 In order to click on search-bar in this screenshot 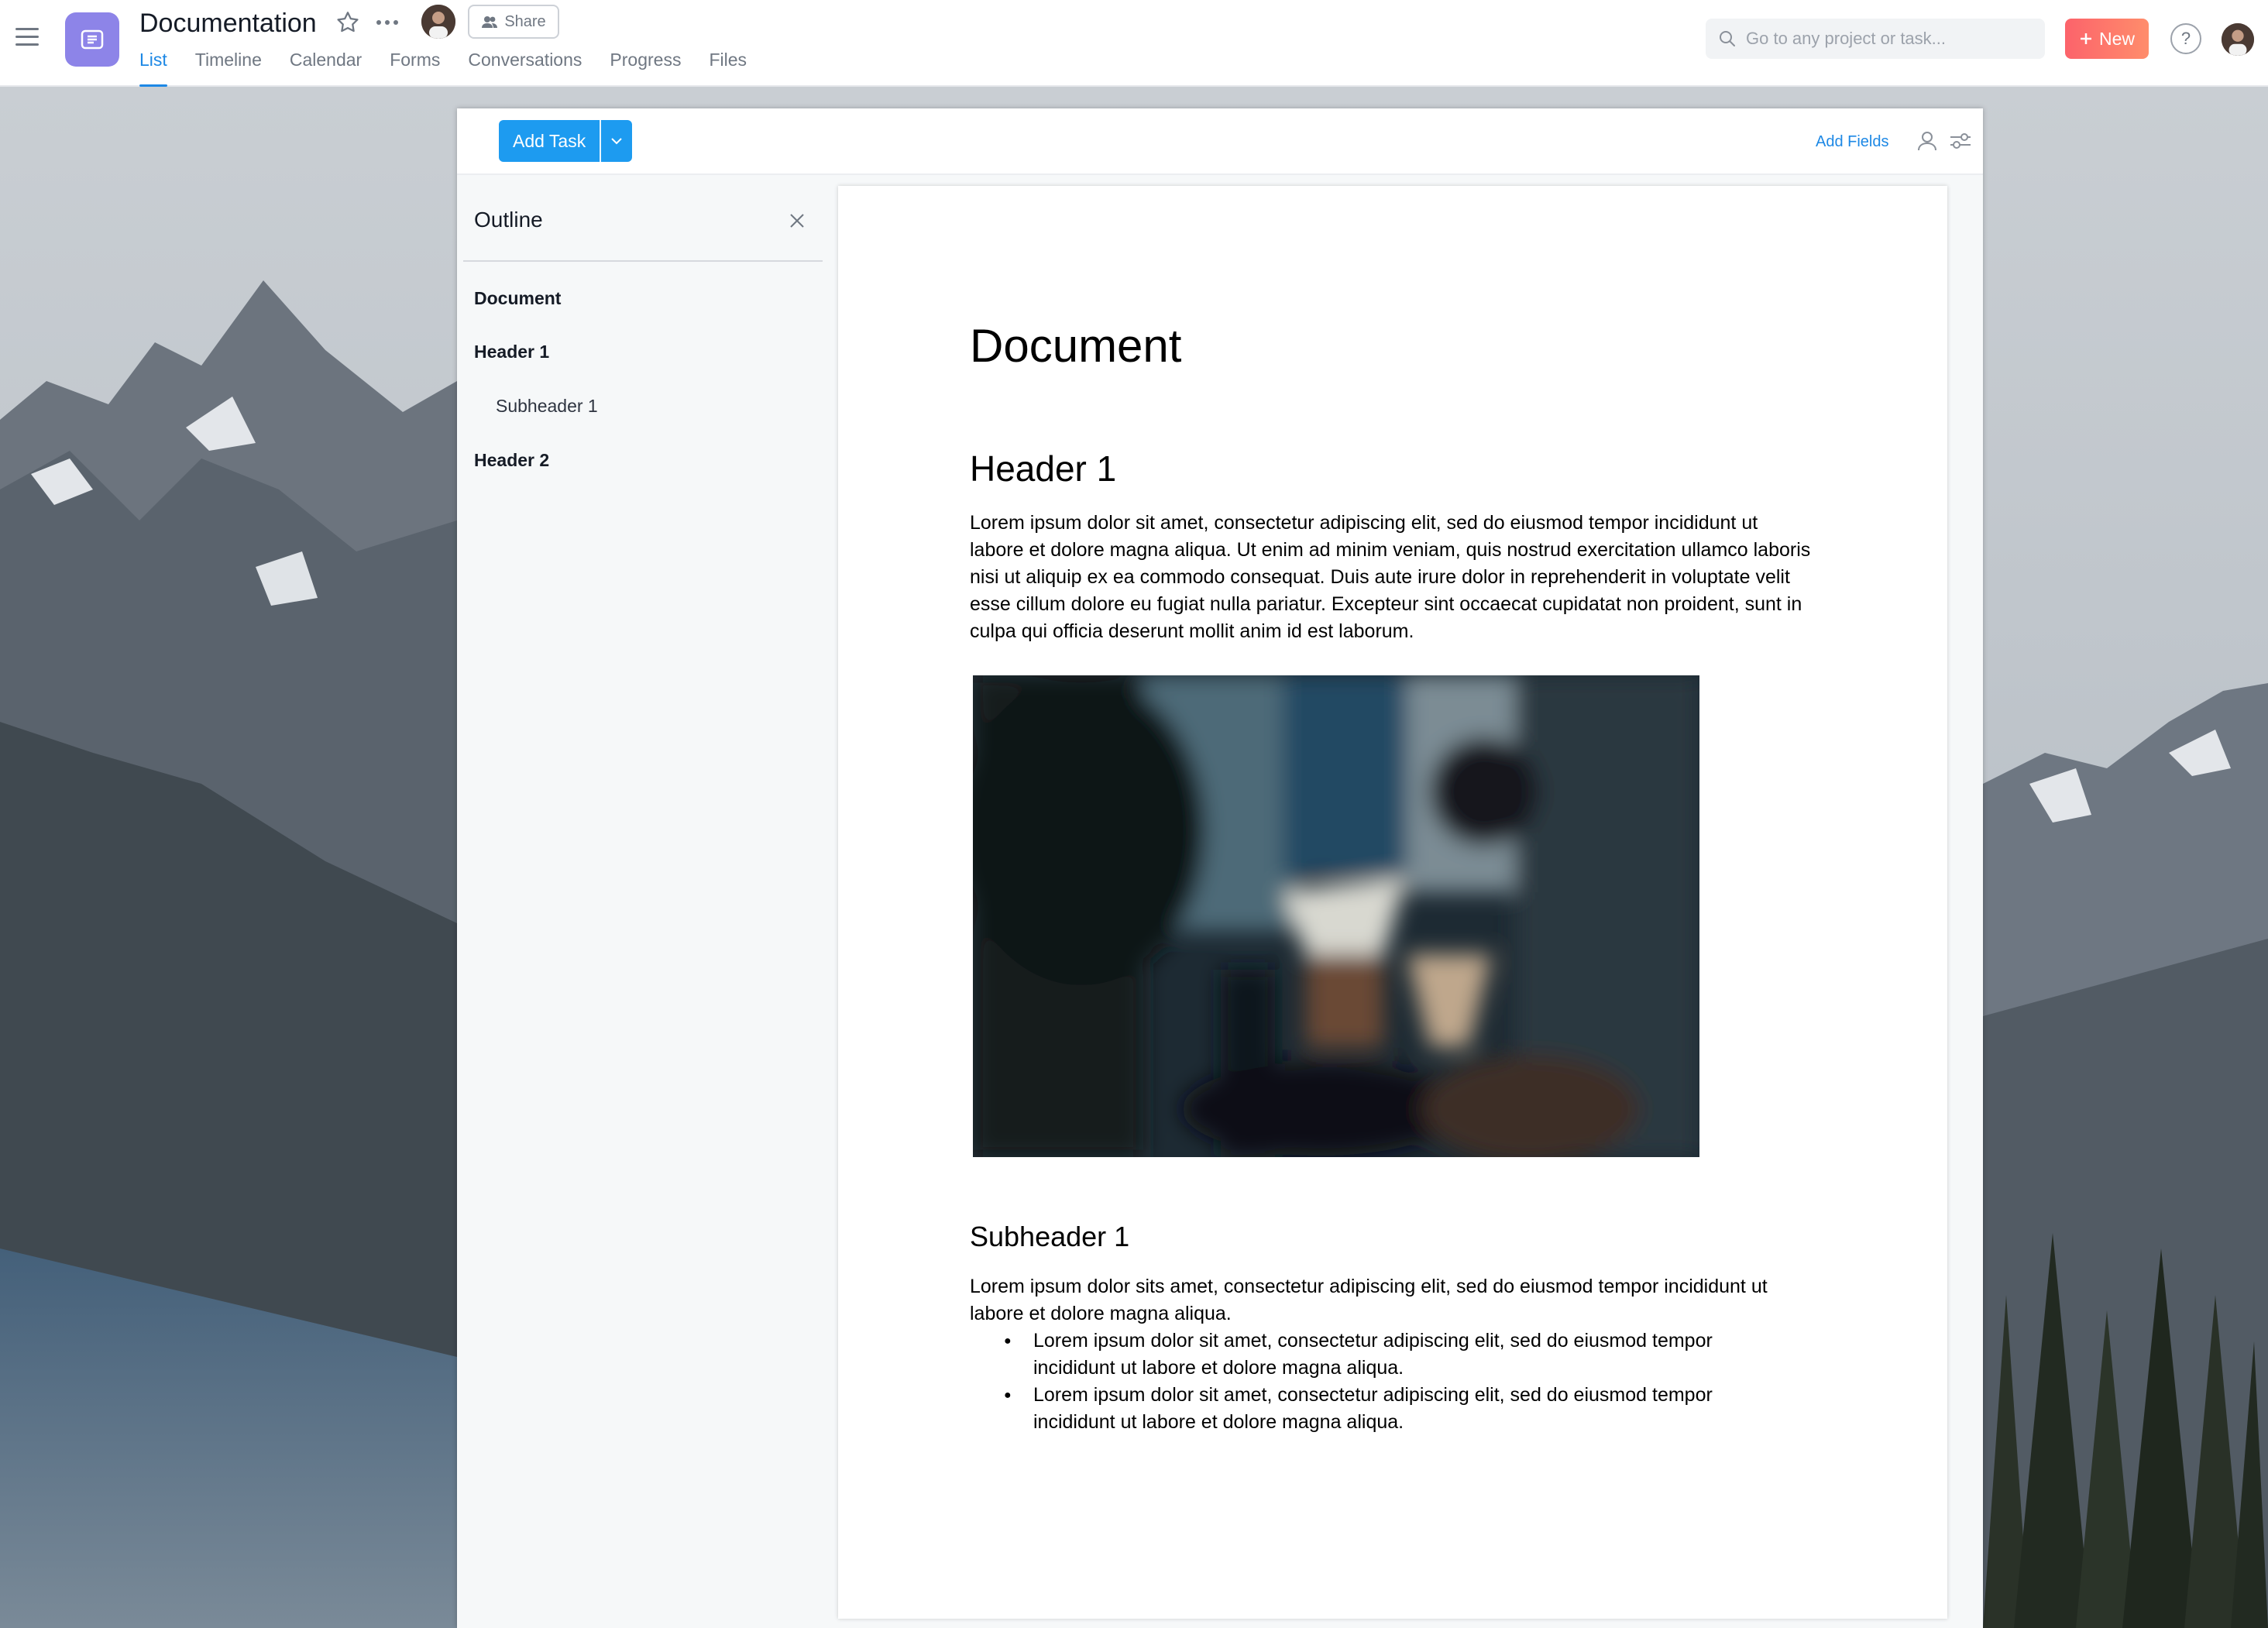, I will do `click(1875, 39)`.